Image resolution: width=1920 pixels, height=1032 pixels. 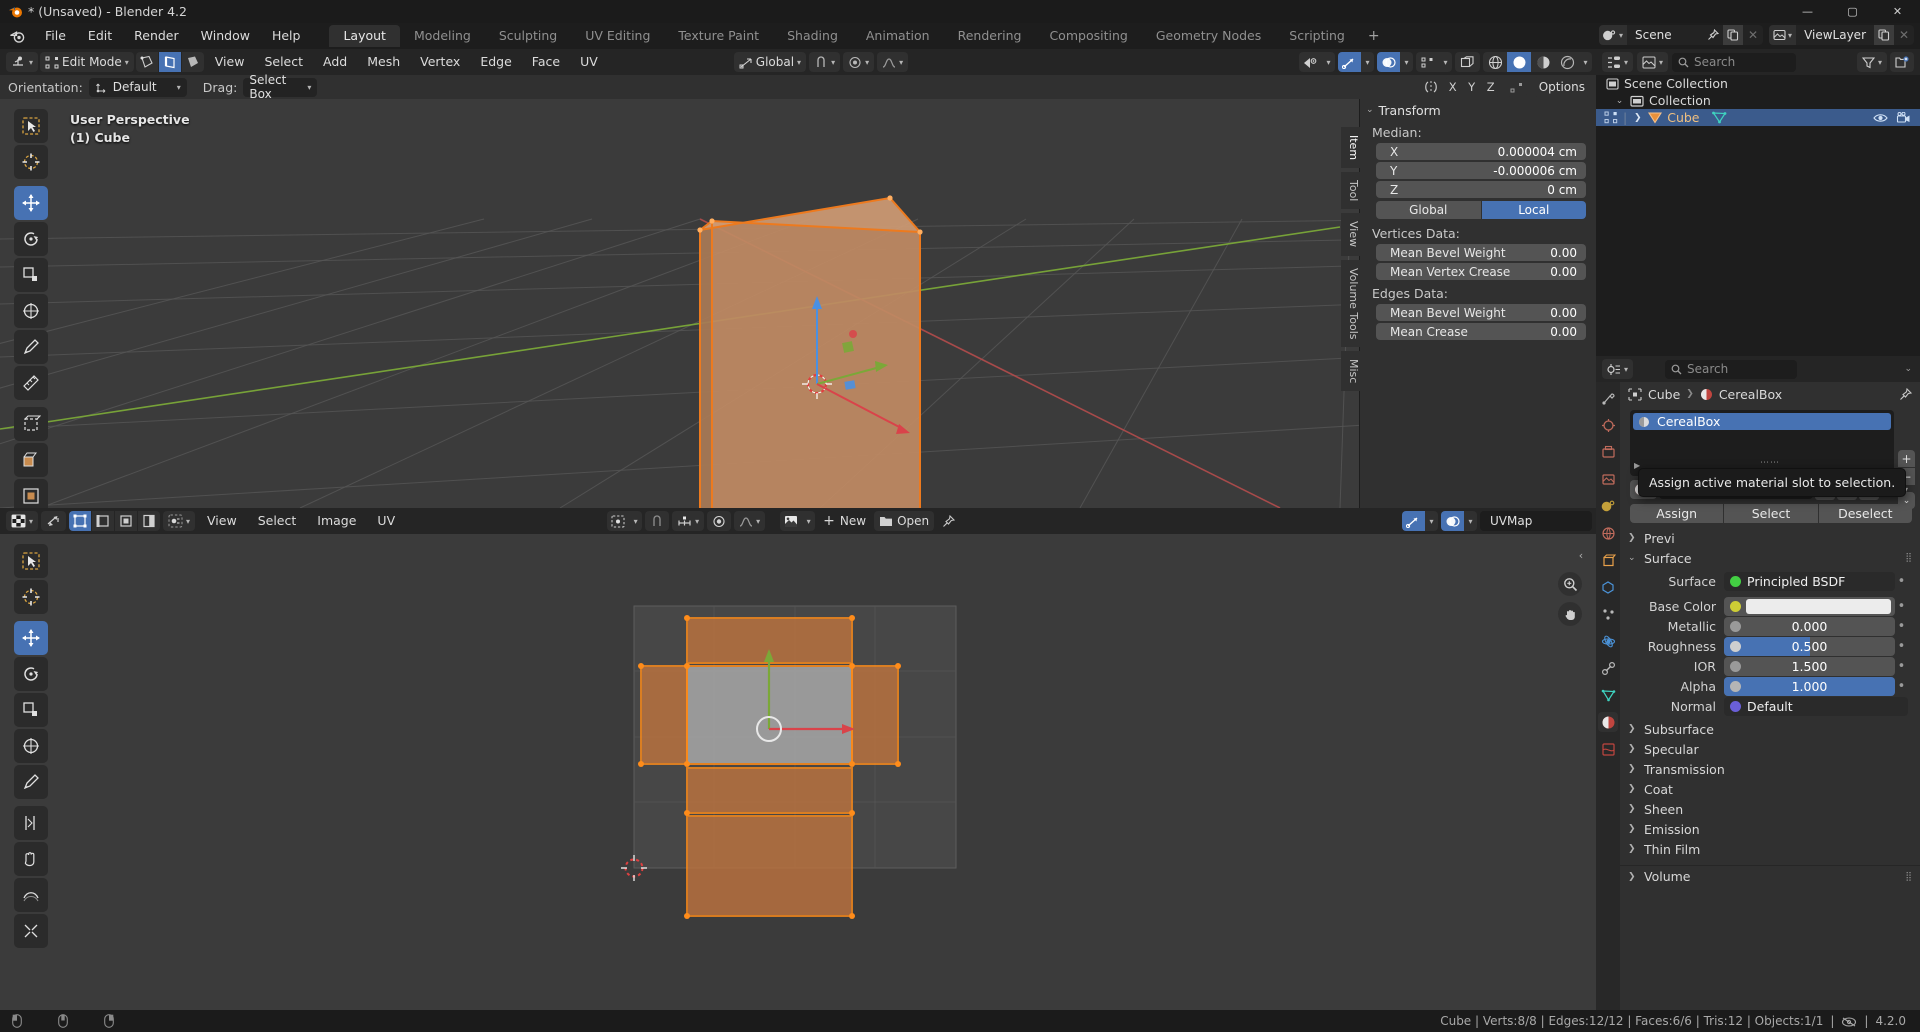 What do you see at coordinates (335, 62) in the screenshot?
I see `viewport-menu-add: Add` at bounding box center [335, 62].